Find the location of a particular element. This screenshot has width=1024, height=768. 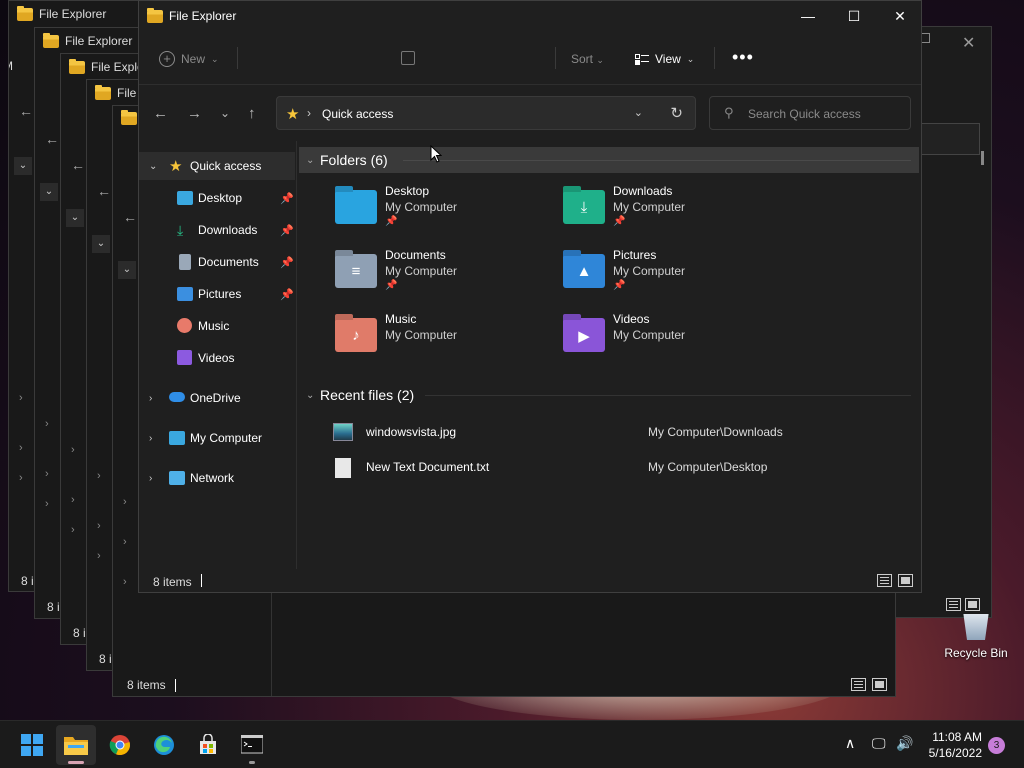

folder-downloads: ⤓ Downloads My Computer 📌 is located at coordinates (673, 214).